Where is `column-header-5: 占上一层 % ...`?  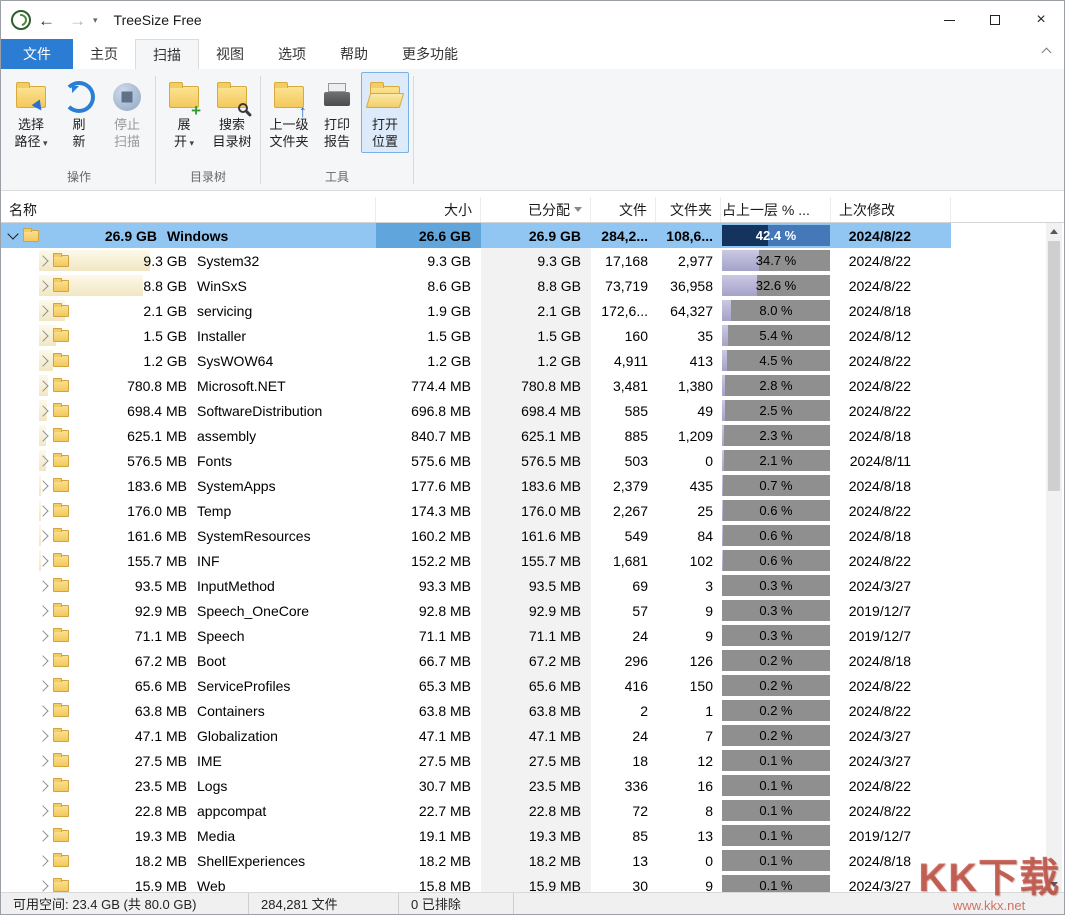 column-header-5: 占上一层 % ... is located at coordinates (776, 209).